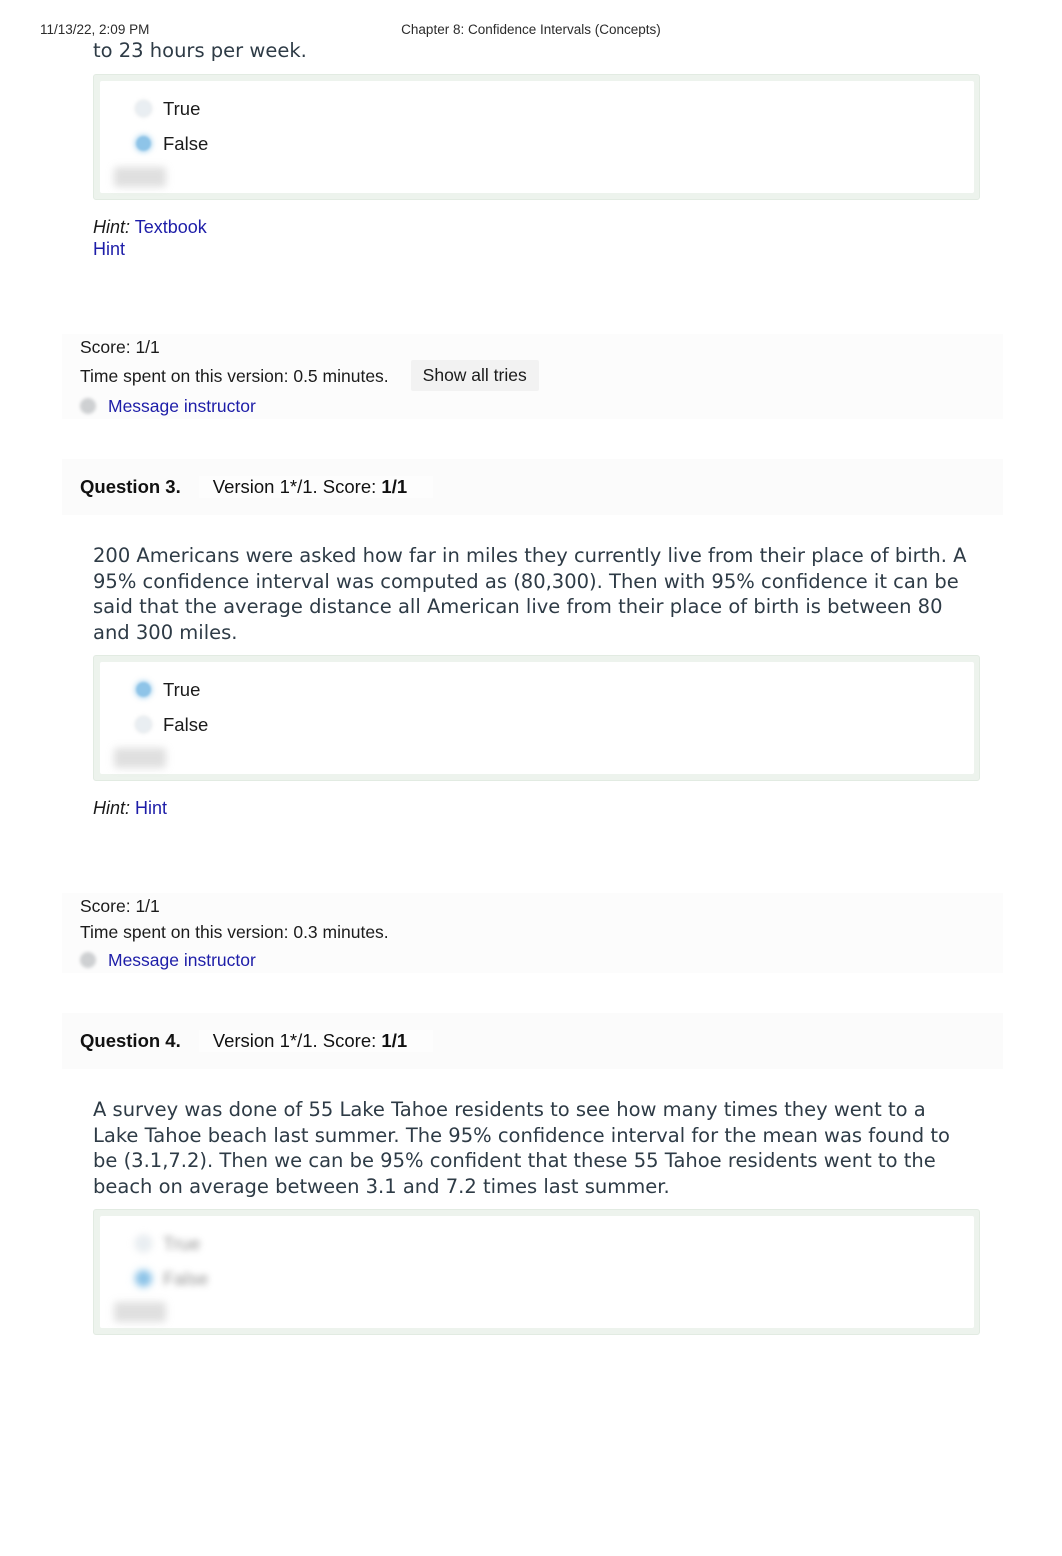 This screenshot has height=1556, width=1062. What do you see at coordinates (532, 347) in the screenshot?
I see `question2-score-row: Score: 1/1` at bounding box center [532, 347].